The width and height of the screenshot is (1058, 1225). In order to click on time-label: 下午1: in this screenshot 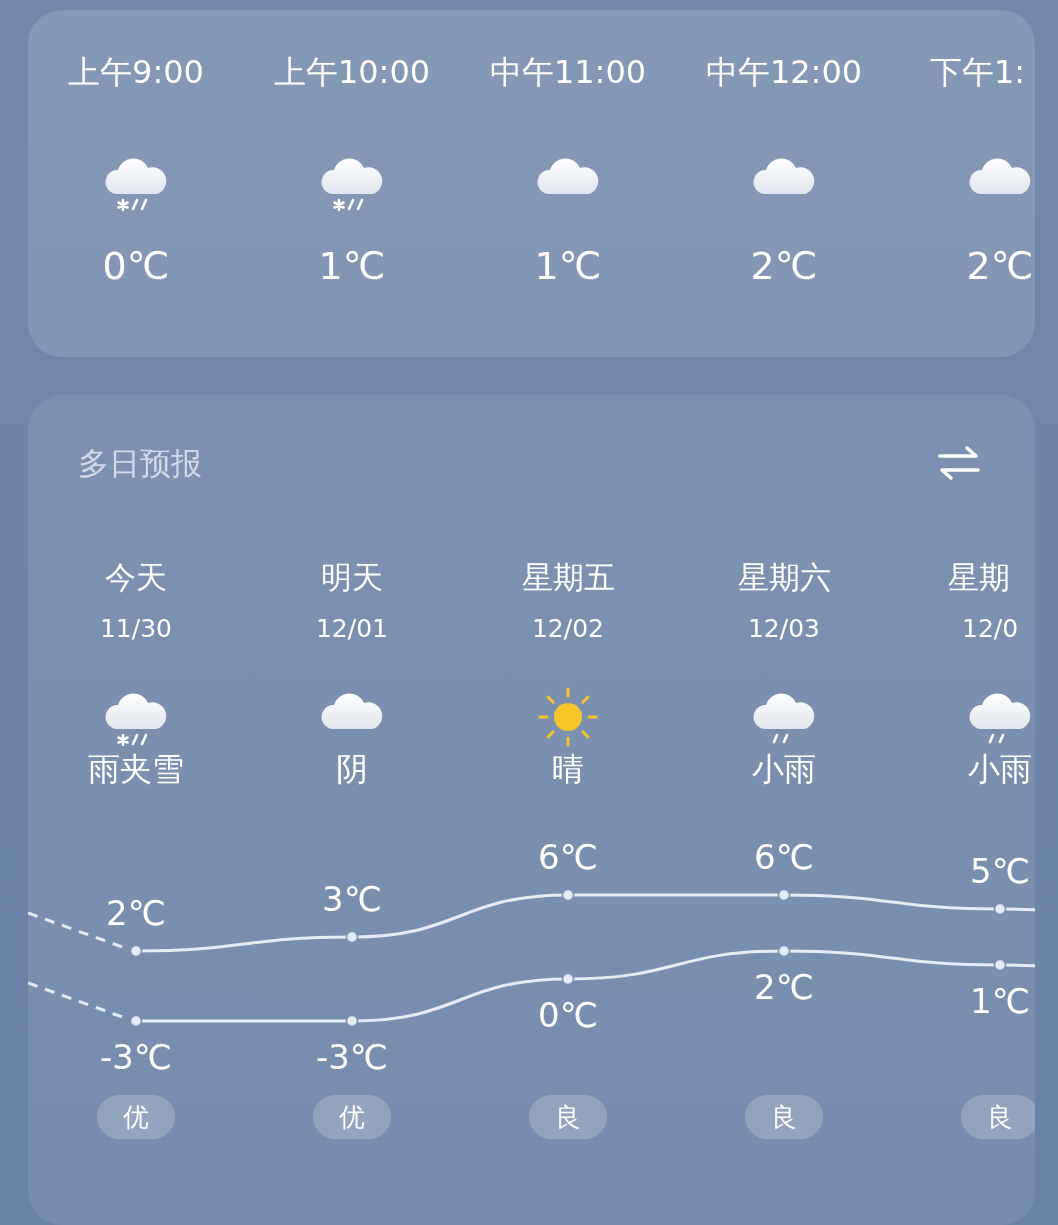, I will do `click(977, 72)`.